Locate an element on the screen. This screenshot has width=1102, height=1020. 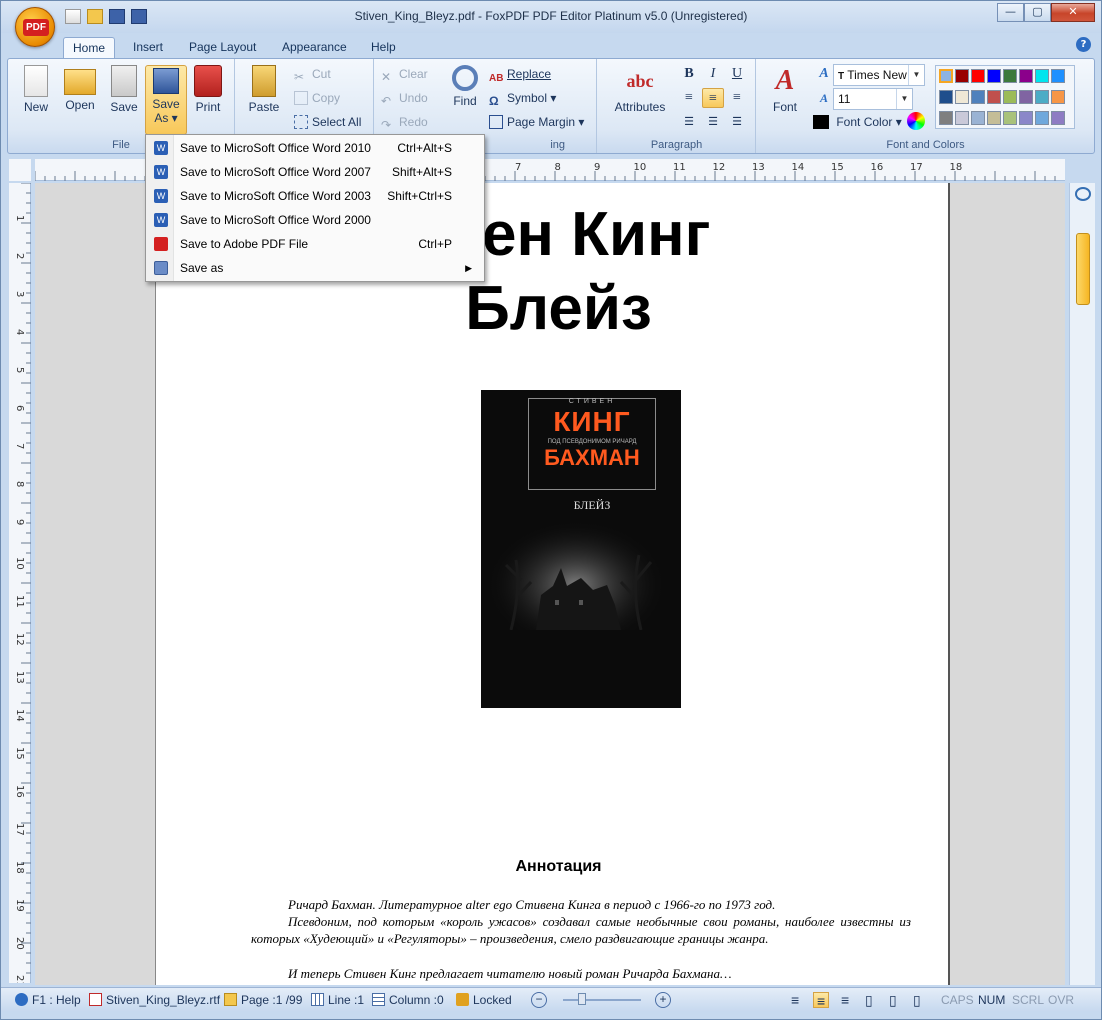
tab-appearance: Appearance is located at coordinates (314, 48).